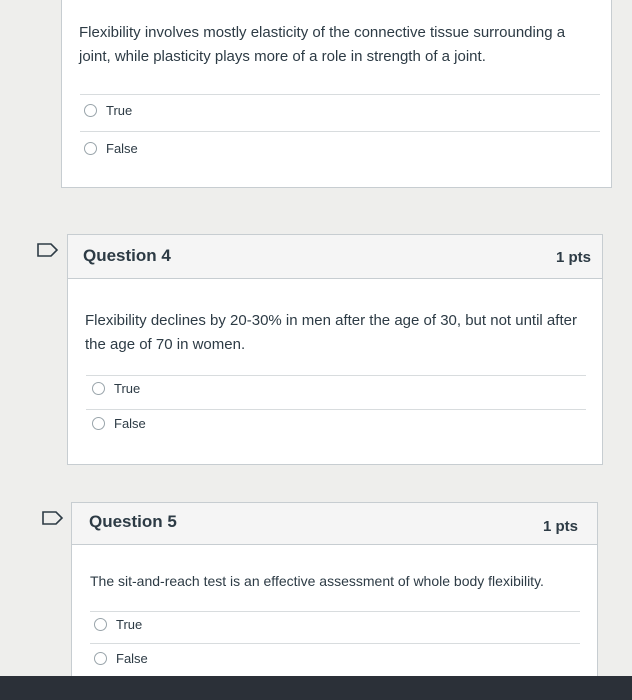 The width and height of the screenshot is (632, 700). Describe the element at coordinates (335, 257) in the screenshot. I see `question-4-header: Question 4 1 pts` at that location.